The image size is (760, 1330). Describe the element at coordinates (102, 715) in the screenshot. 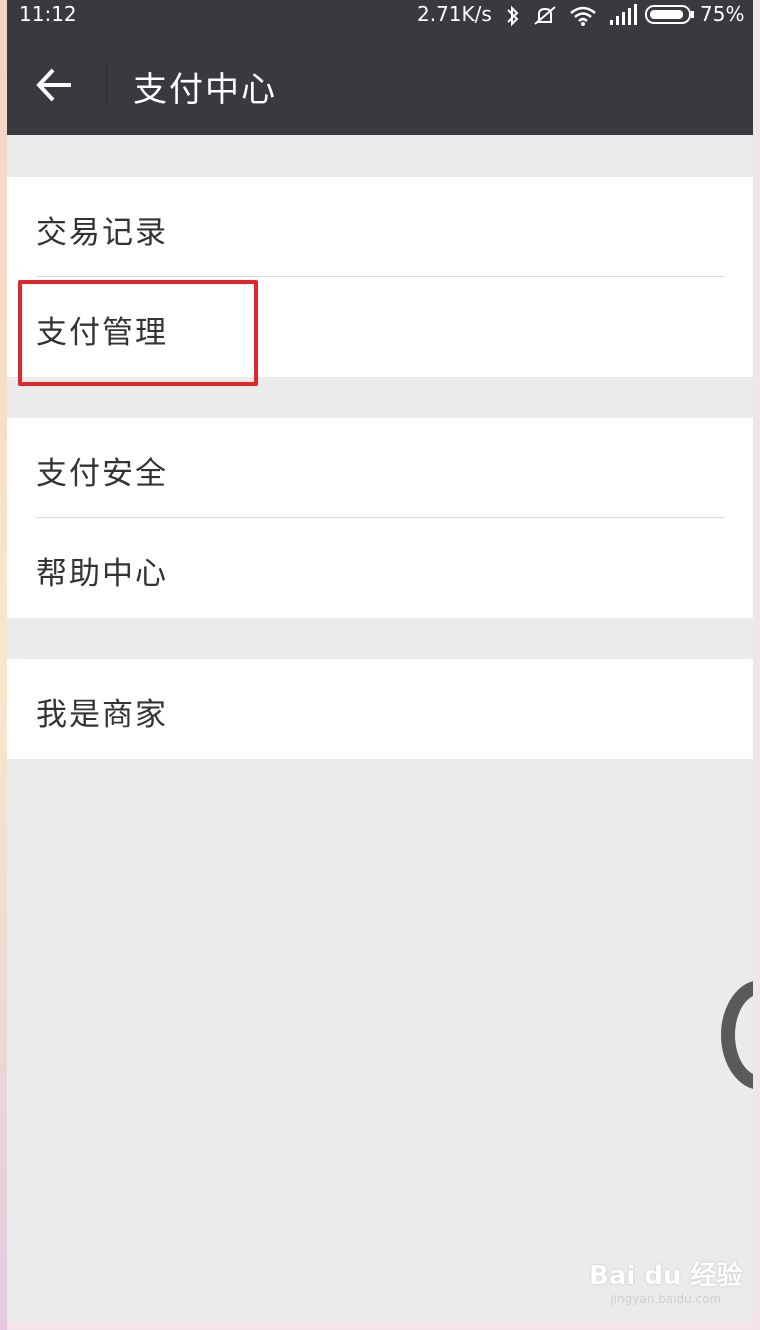

I see `menu-item-label: 我是商家` at that location.